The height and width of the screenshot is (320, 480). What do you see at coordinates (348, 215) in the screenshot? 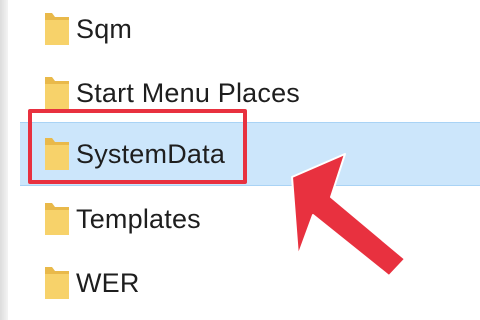
I see `pointer-arrow-icon` at bounding box center [348, 215].